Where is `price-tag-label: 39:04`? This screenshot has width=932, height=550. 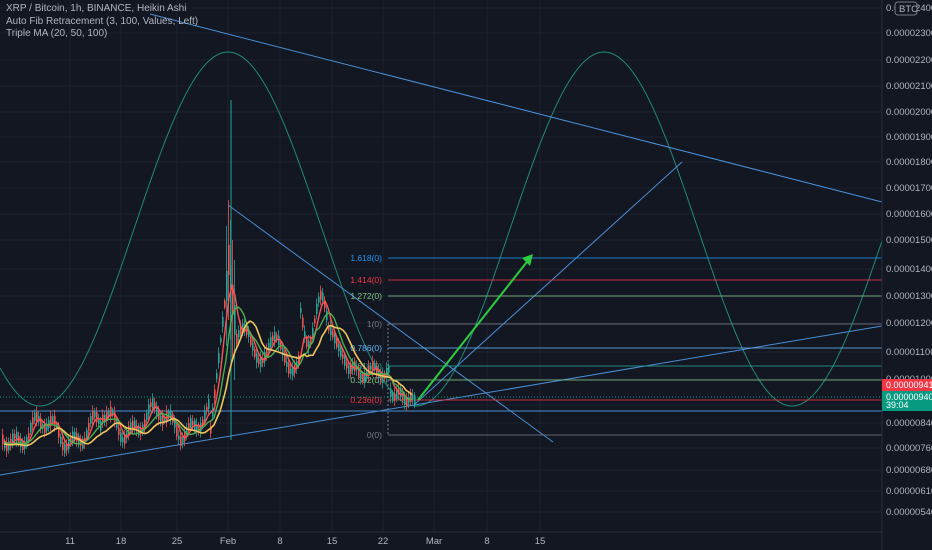
price-tag-label: 39:04 is located at coordinates (897, 405).